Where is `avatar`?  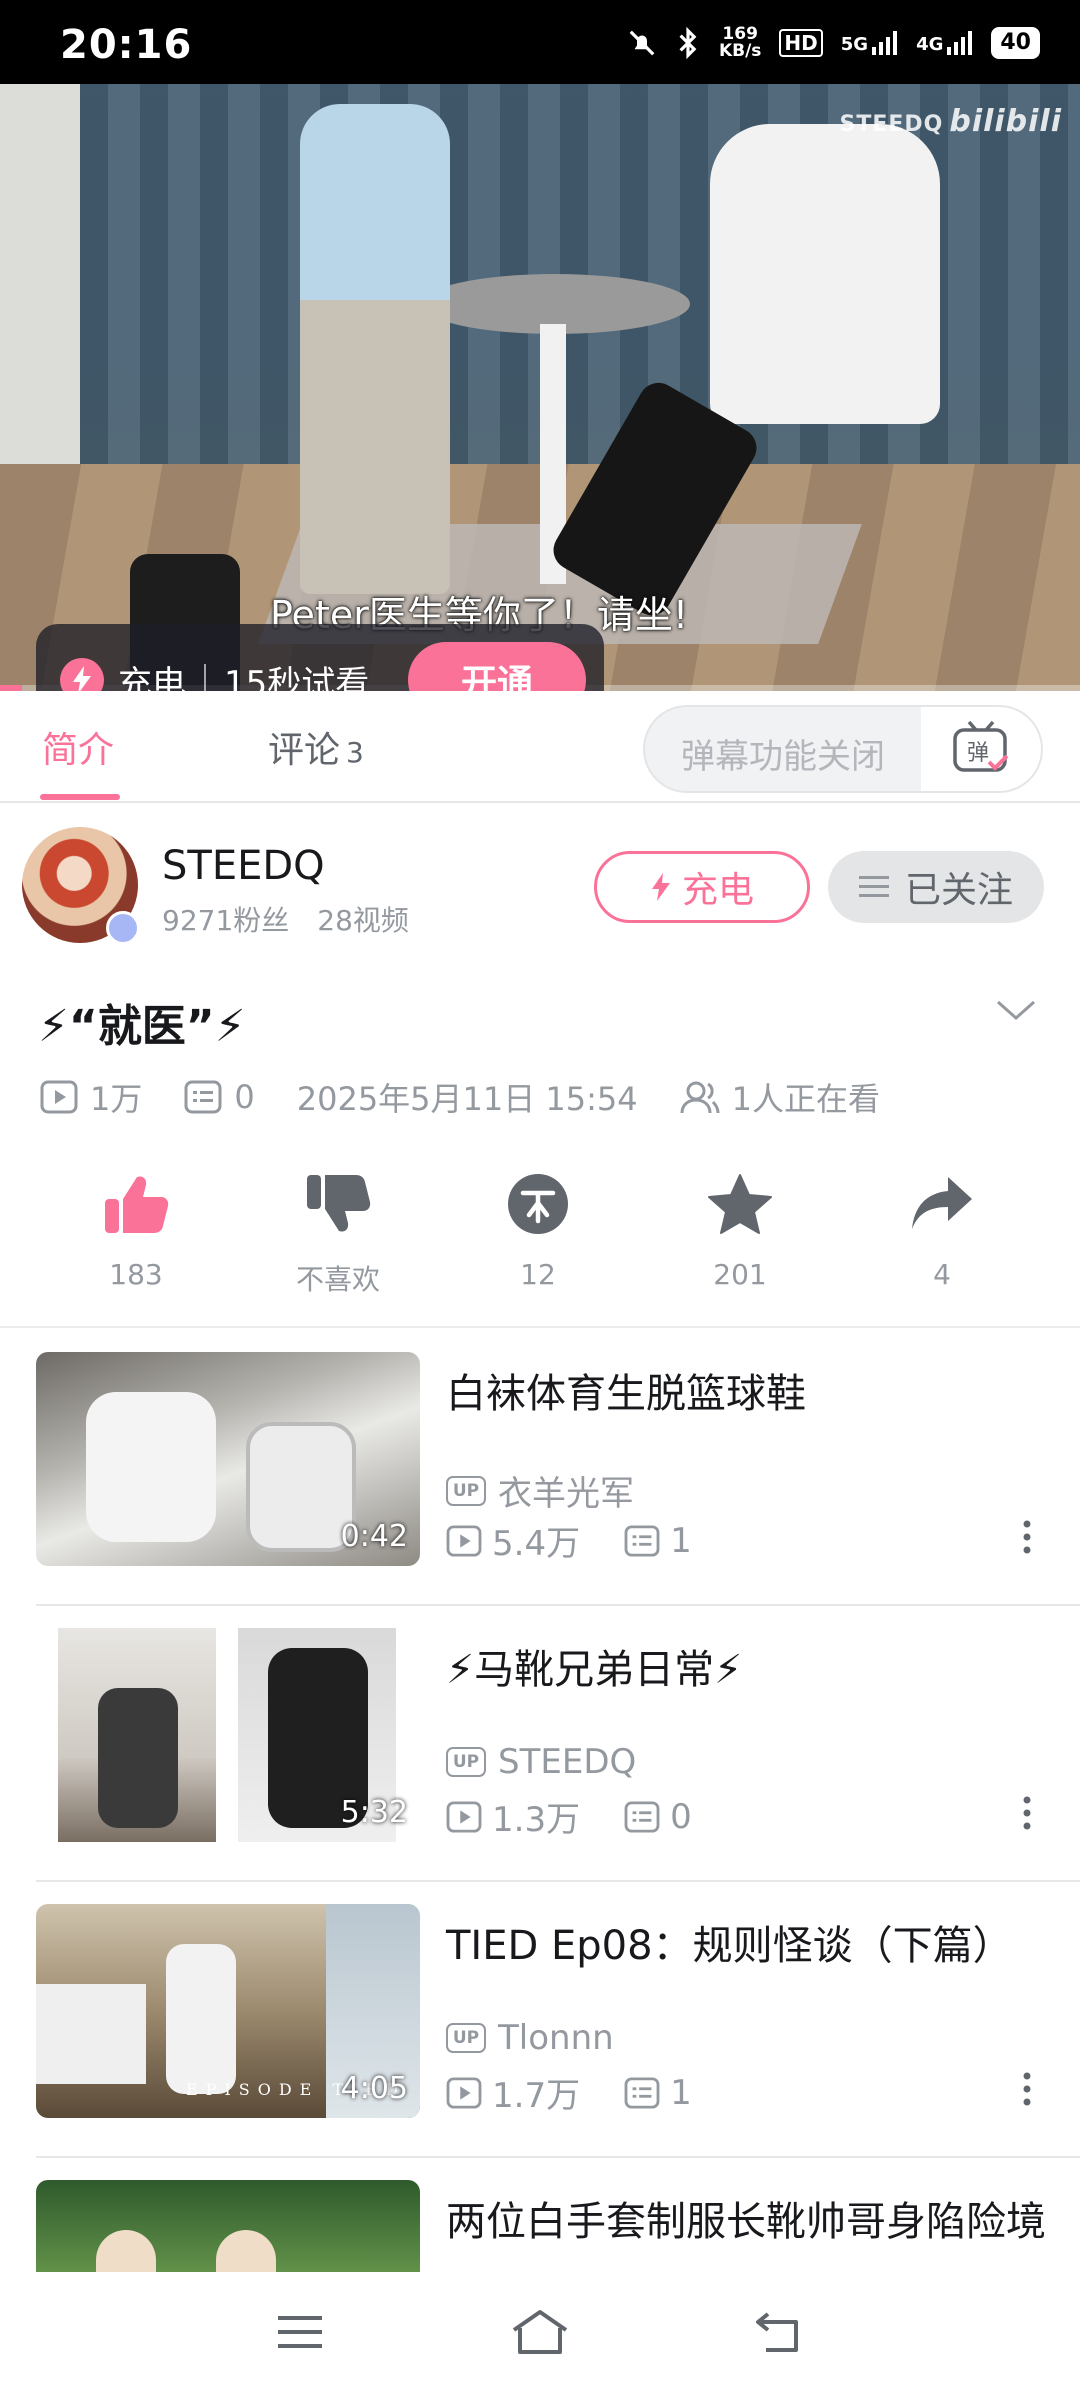 avatar is located at coordinates (81, 886).